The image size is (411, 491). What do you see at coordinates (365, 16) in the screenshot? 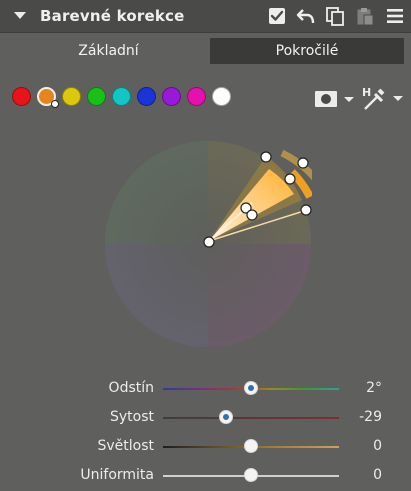
I see `paste-icon` at bounding box center [365, 16].